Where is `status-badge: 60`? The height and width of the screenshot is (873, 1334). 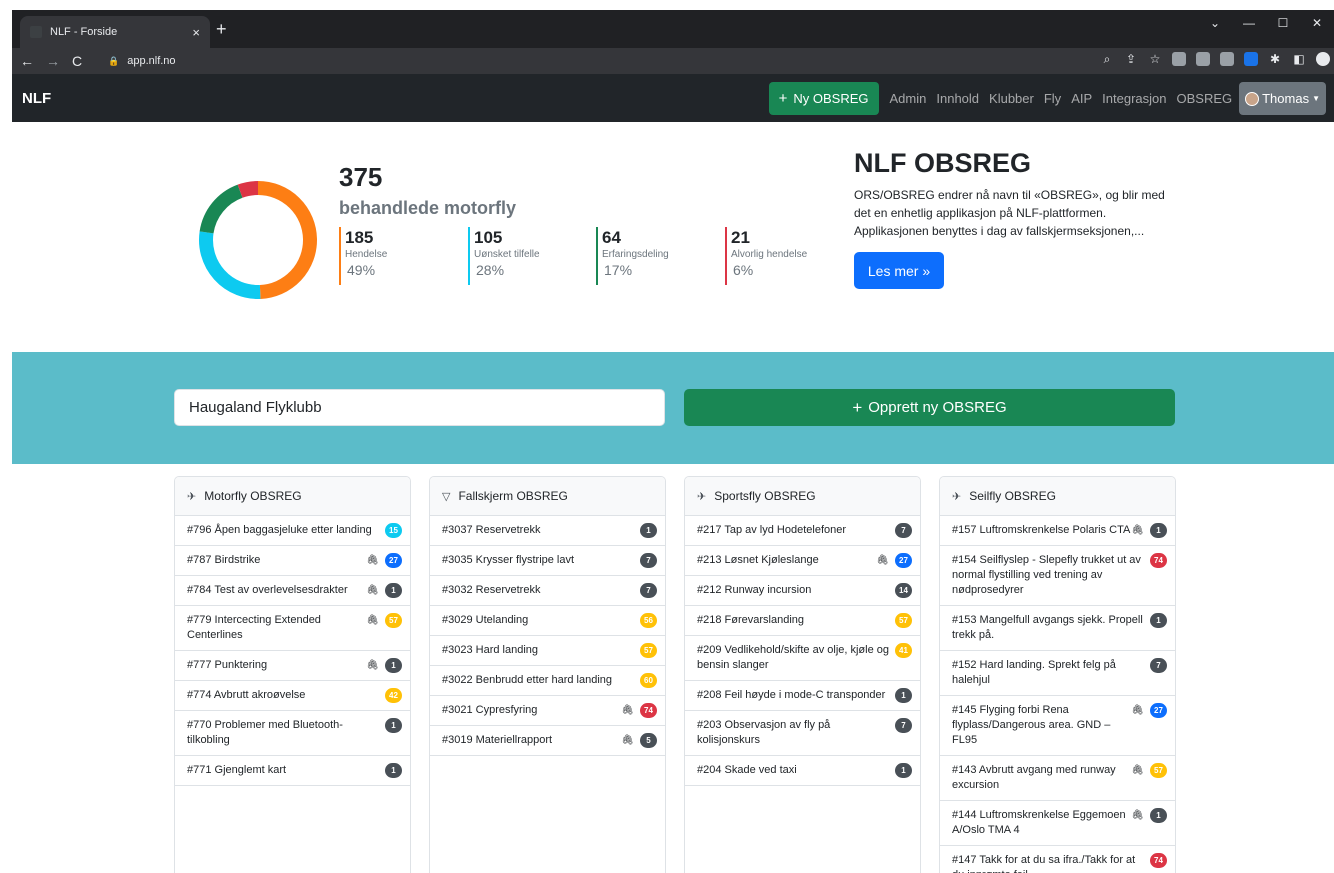
status-badge: 60 is located at coordinates (648, 680).